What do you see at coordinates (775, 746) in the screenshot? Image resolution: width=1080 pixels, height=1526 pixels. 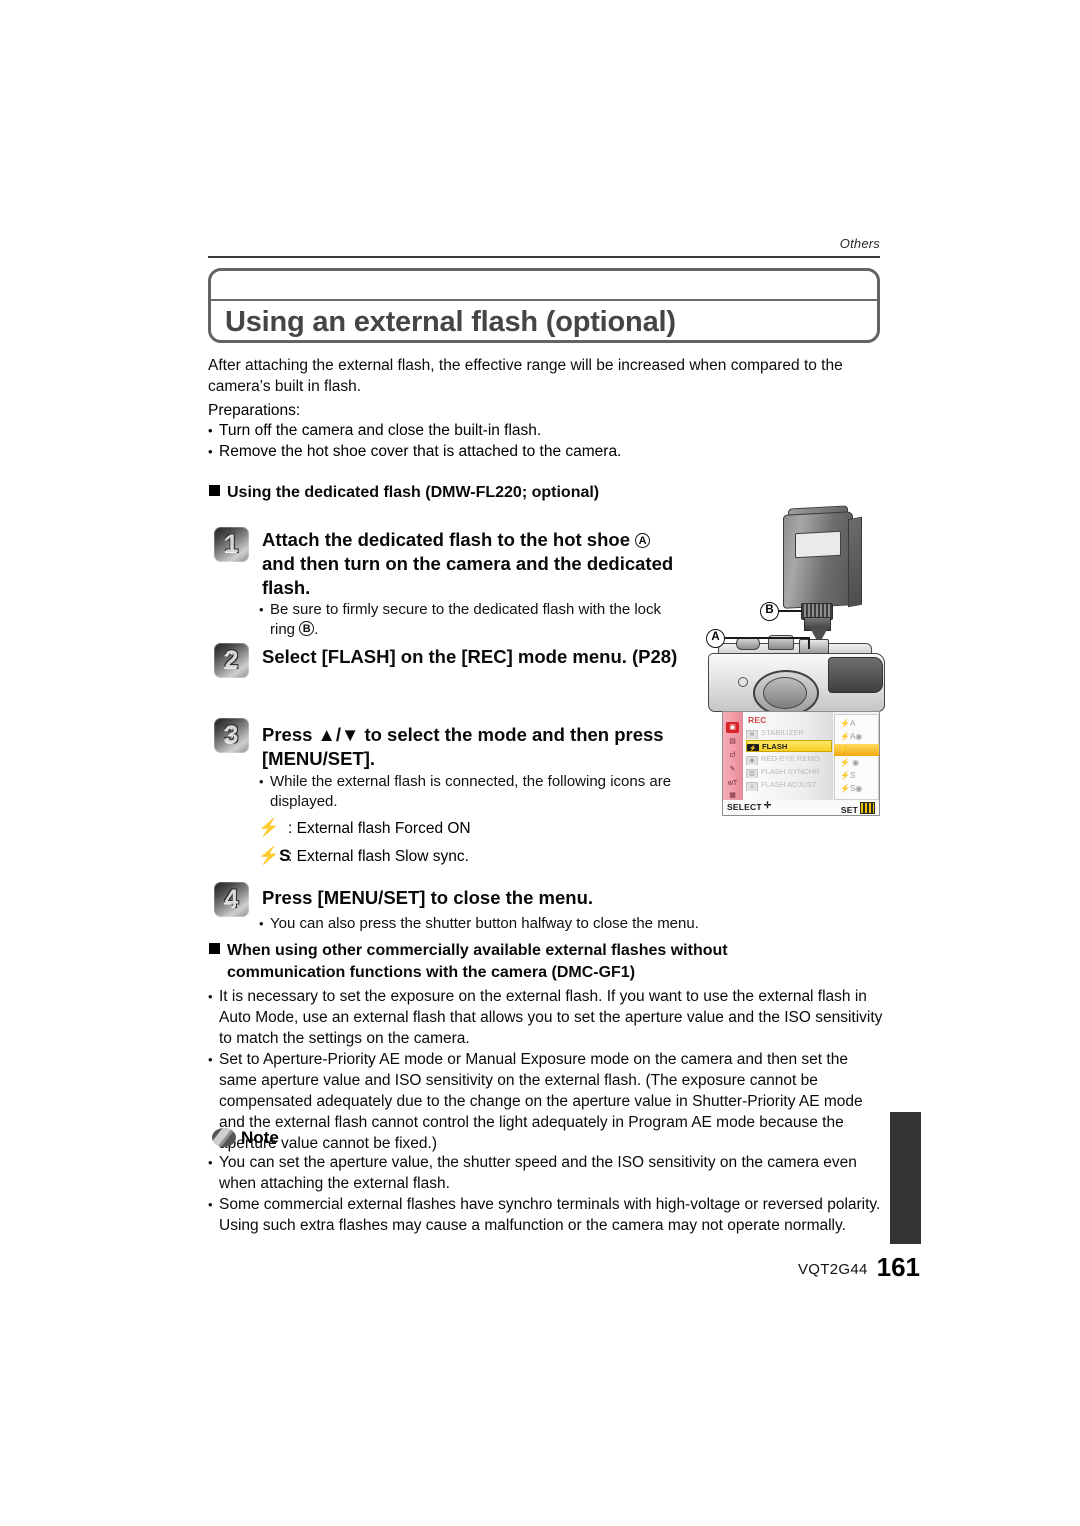 I see `menu-row-label: FLASH` at bounding box center [775, 746].